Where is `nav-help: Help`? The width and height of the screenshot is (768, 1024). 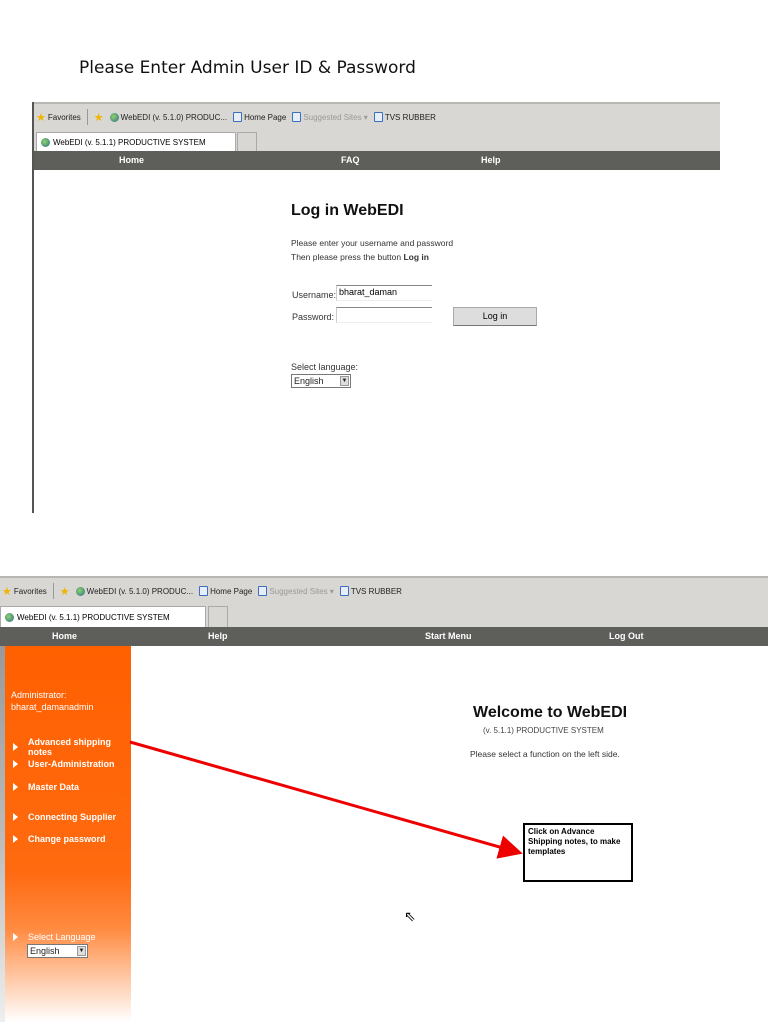
nav-help: Help is located at coordinates (491, 160).